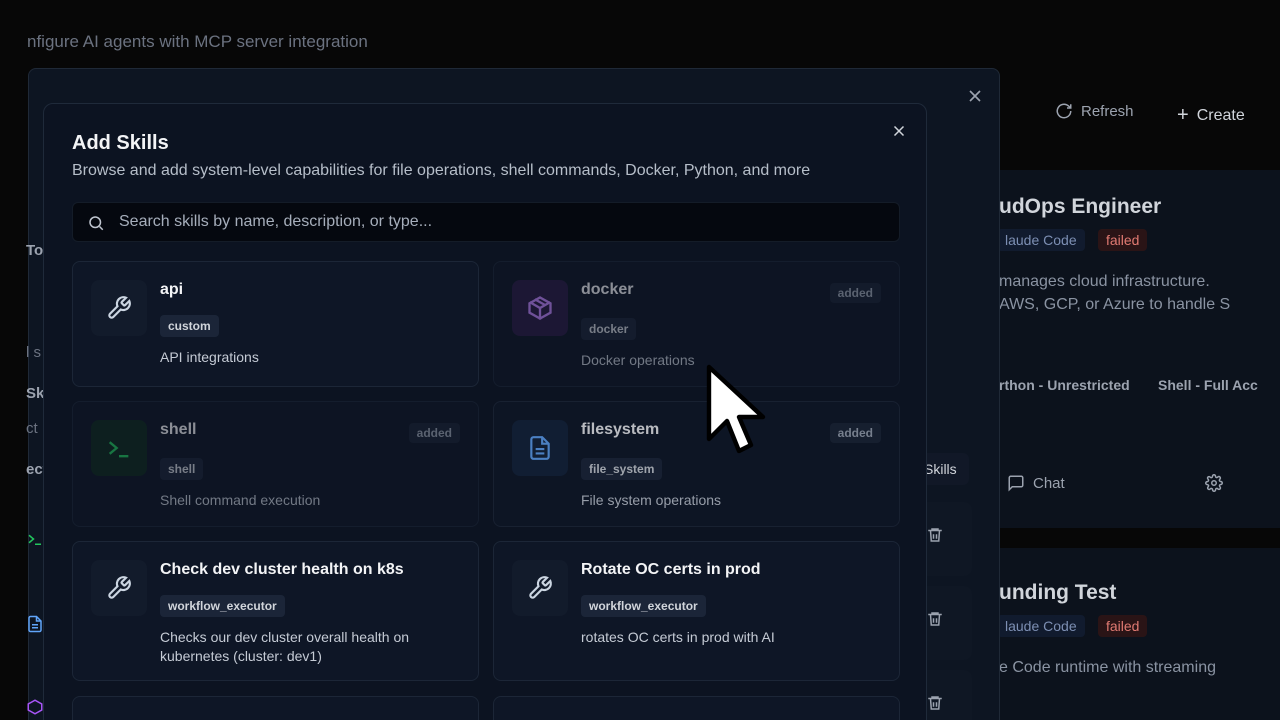  What do you see at coordinates (1064, 111) in the screenshot?
I see `refresh-icon` at bounding box center [1064, 111].